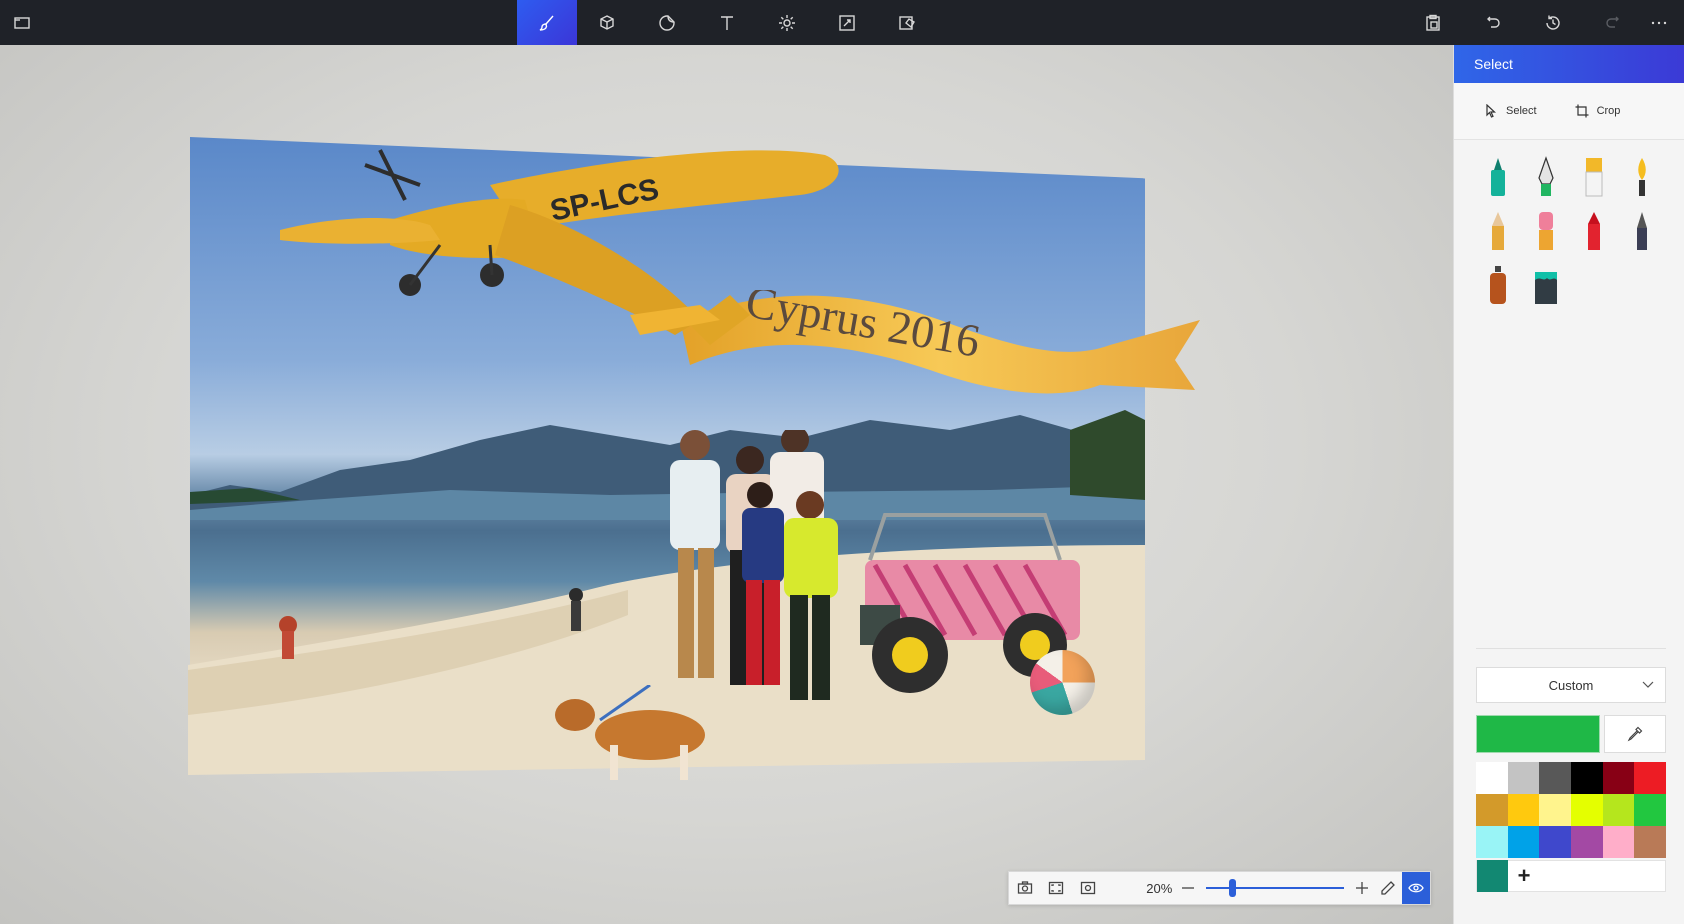 This screenshot has width=1684, height=924. I want to click on color-preset-dropdown: Custom, so click(1571, 685).